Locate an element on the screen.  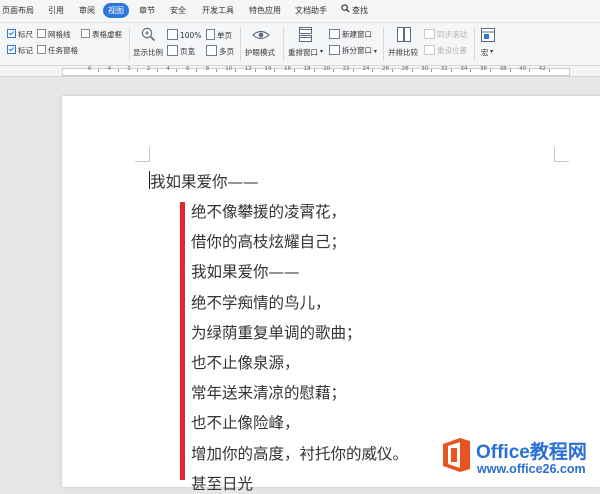
ruler-number: 10 is located at coordinates (229, 69).